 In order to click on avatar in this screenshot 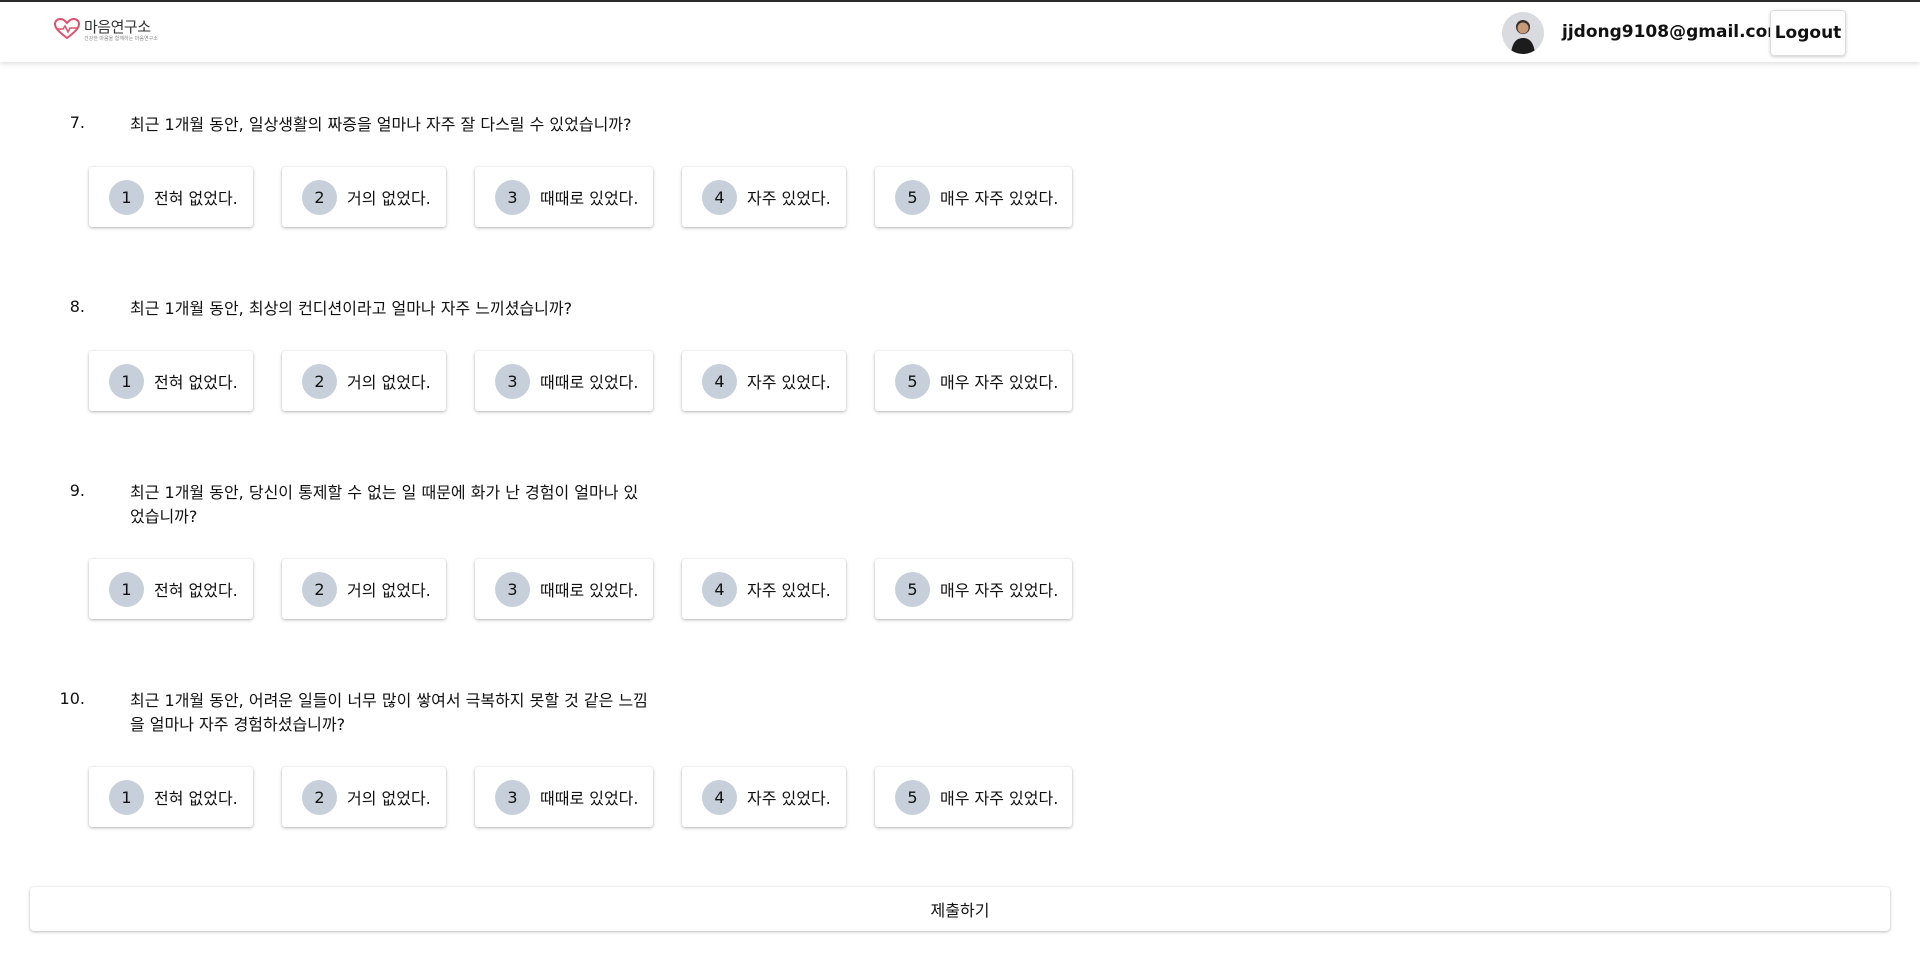, I will do `click(1523, 33)`.